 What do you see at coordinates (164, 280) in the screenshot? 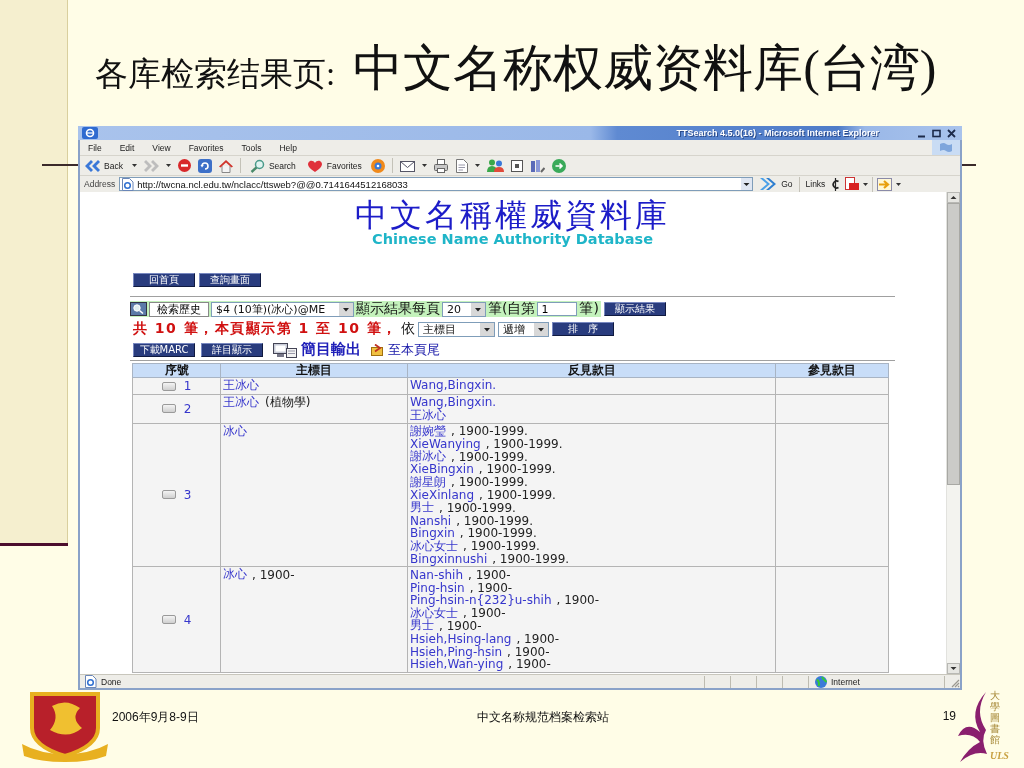
I see `nav-button: 回首頁` at bounding box center [164, 280].